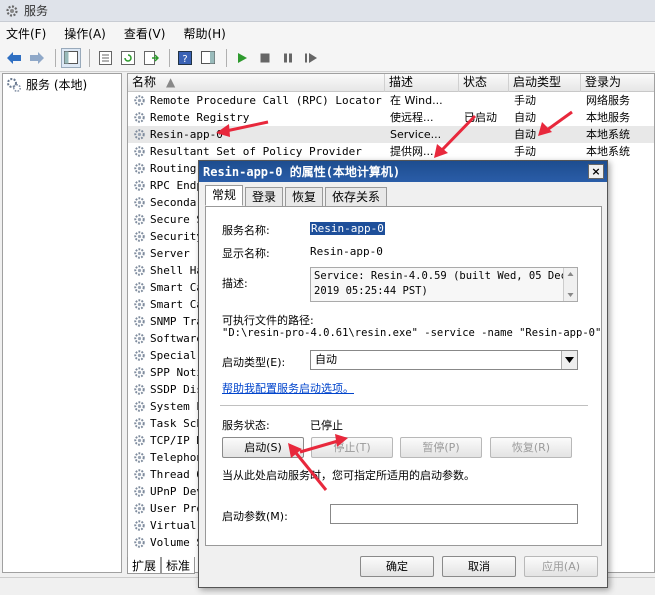 This screenshot has height=595, width=655. I want to click on ok-button: 确定, so click(397, 566).